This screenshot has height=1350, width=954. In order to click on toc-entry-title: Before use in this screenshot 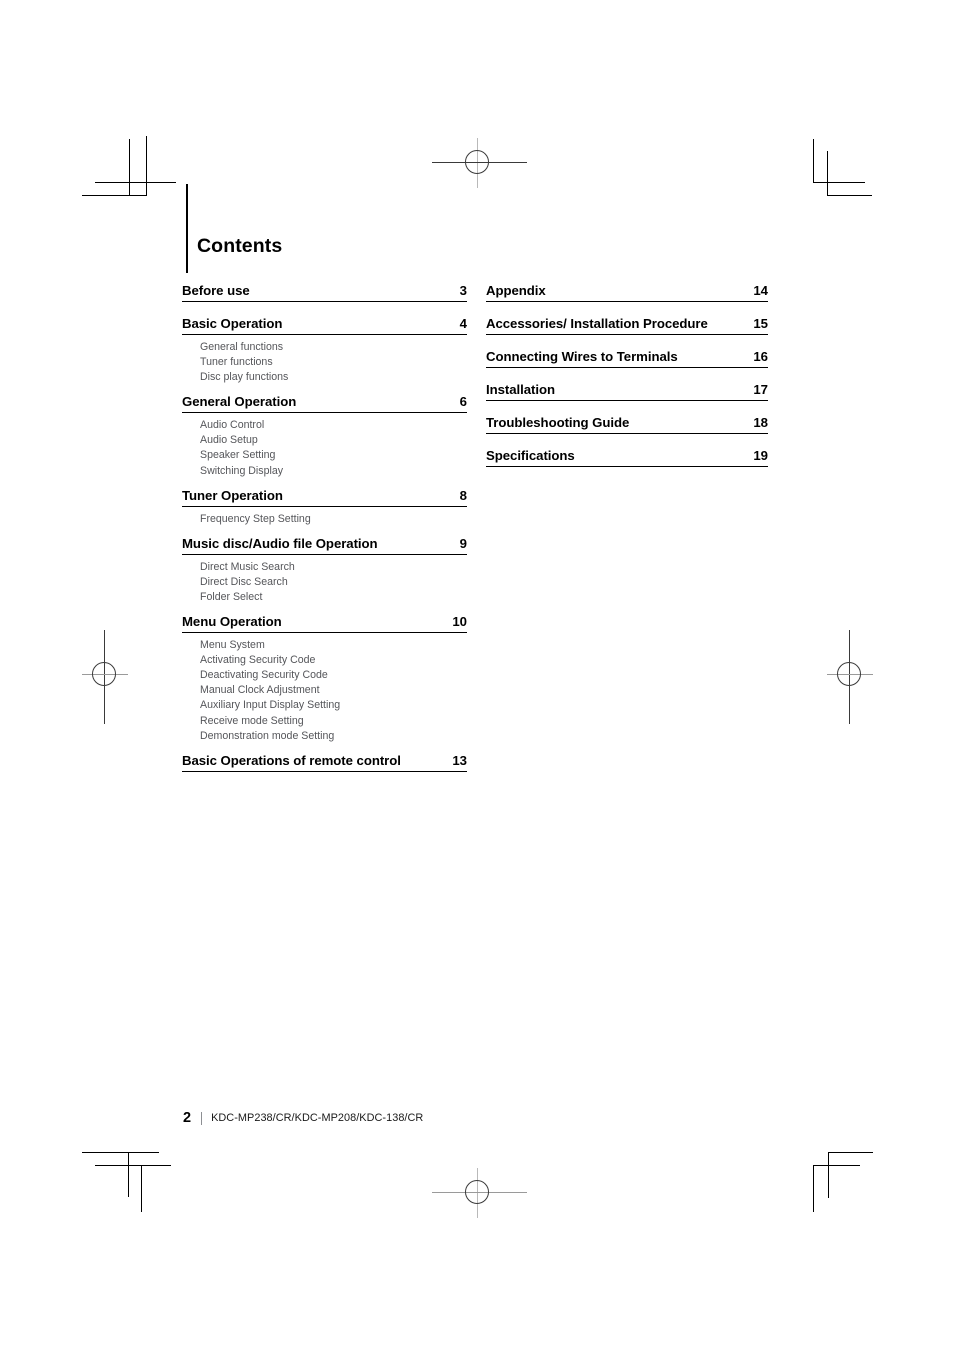, I will do `click(216, 290)`.